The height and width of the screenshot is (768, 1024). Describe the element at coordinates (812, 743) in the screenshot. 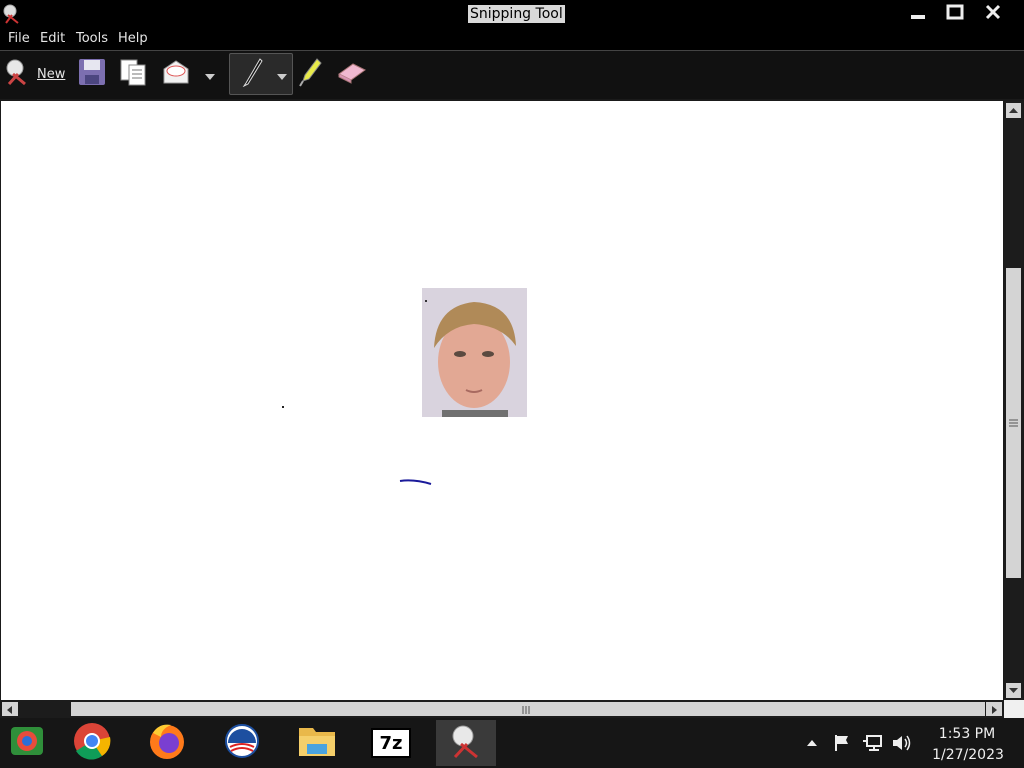

I see `show-hidden-icons-button` at that location.